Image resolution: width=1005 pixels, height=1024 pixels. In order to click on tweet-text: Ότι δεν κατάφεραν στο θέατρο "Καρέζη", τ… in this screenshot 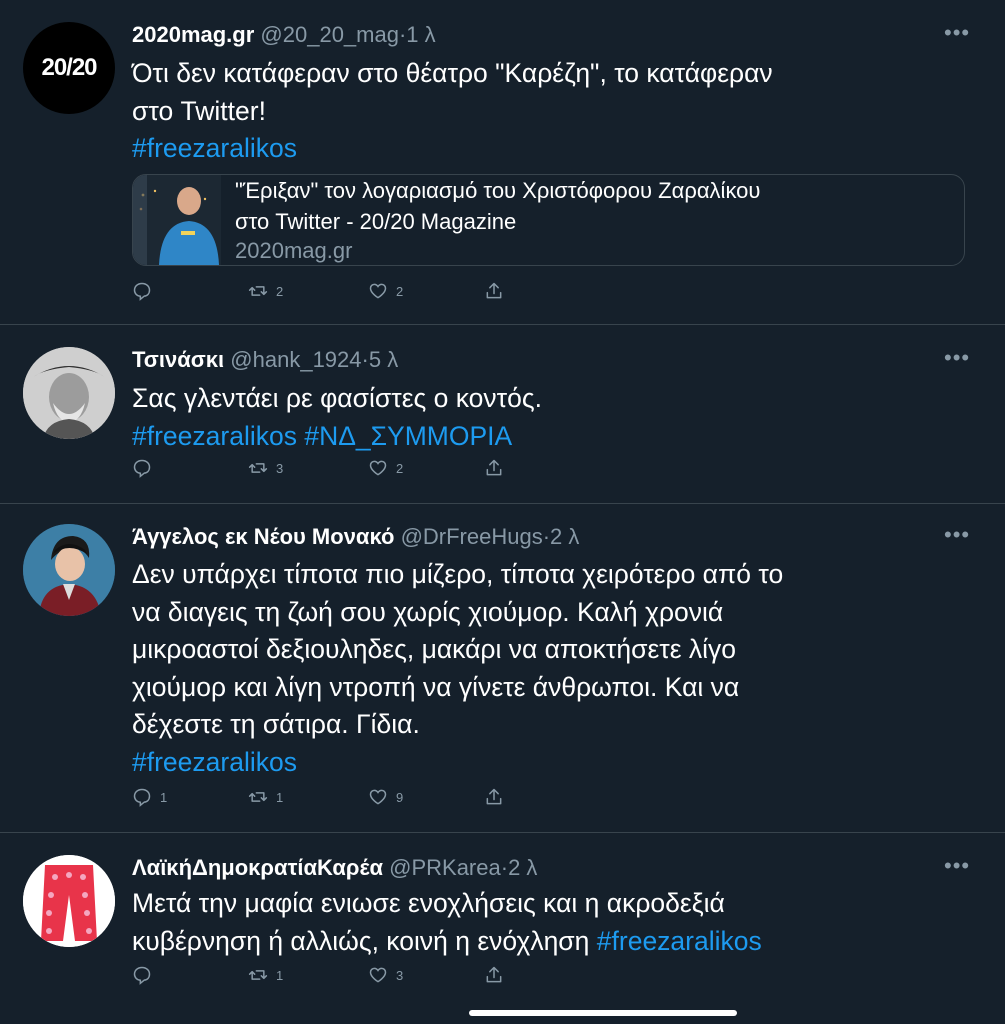, I will do `click(552, 111)`.